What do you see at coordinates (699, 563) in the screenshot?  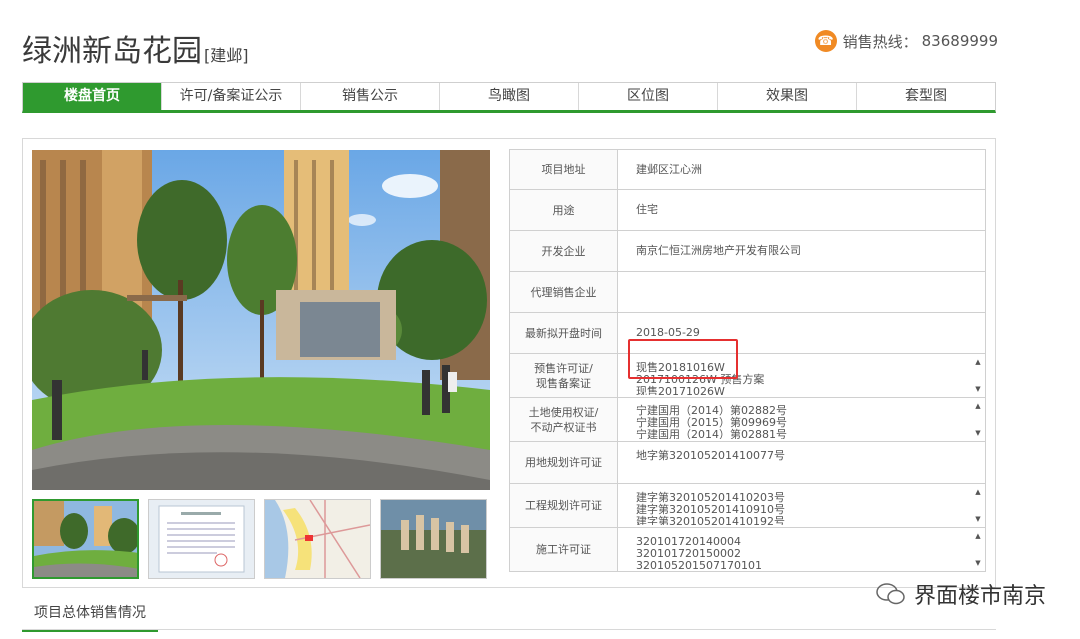 I see `cert-line: 320105201507170101` at bounding box center [699, 563].